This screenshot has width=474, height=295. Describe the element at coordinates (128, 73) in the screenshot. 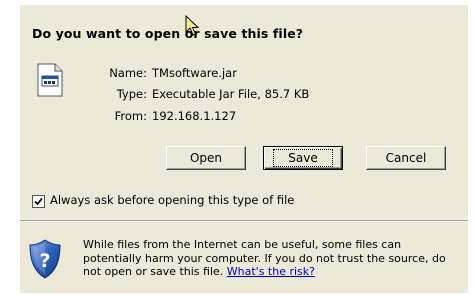

I see `file-name-label: Name:` at that location.